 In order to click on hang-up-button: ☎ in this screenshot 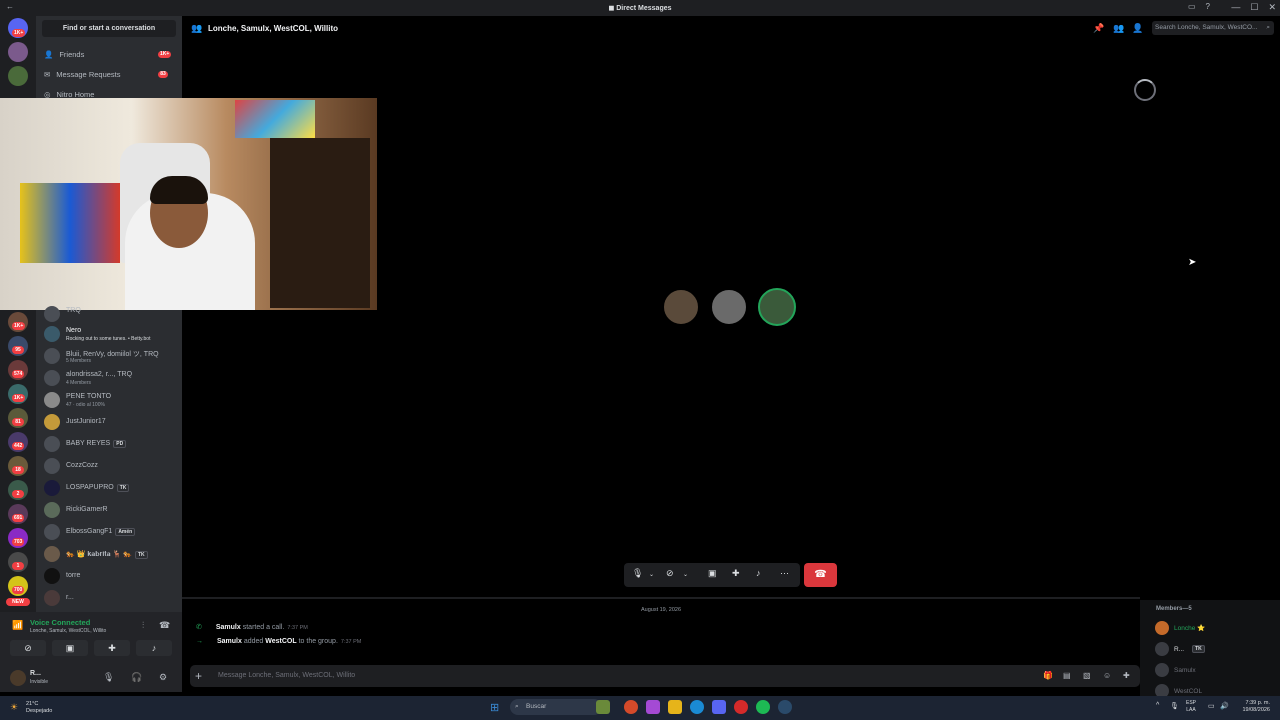, I will do `click(820, 575)`.